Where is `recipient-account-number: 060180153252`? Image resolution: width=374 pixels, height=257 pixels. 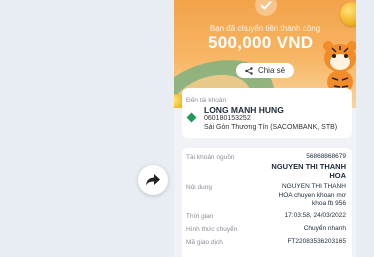 recipient-account-number: 060180153252 is located at coordinates (227, 118).